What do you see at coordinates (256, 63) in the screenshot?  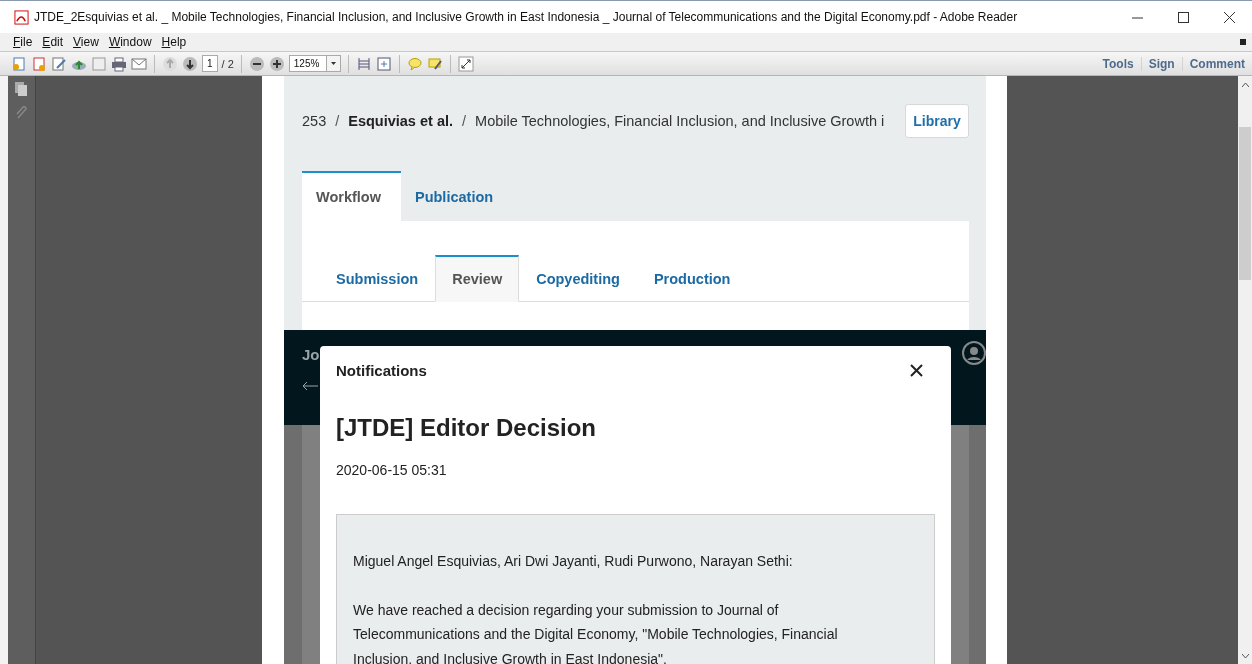 I see `zoom-out-icon` at bounding box center [256, 63].